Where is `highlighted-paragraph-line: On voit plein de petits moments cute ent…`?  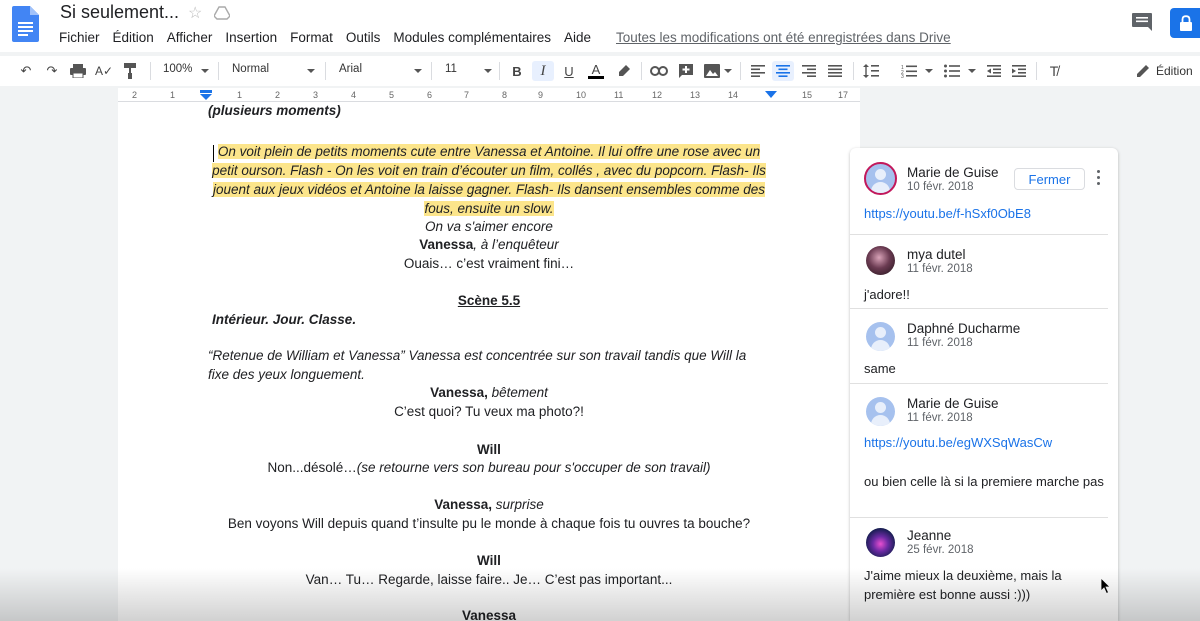 highlighted-paragraph-line: On voit plein de petits moments cute ent… is located at coordinates (489, 151).